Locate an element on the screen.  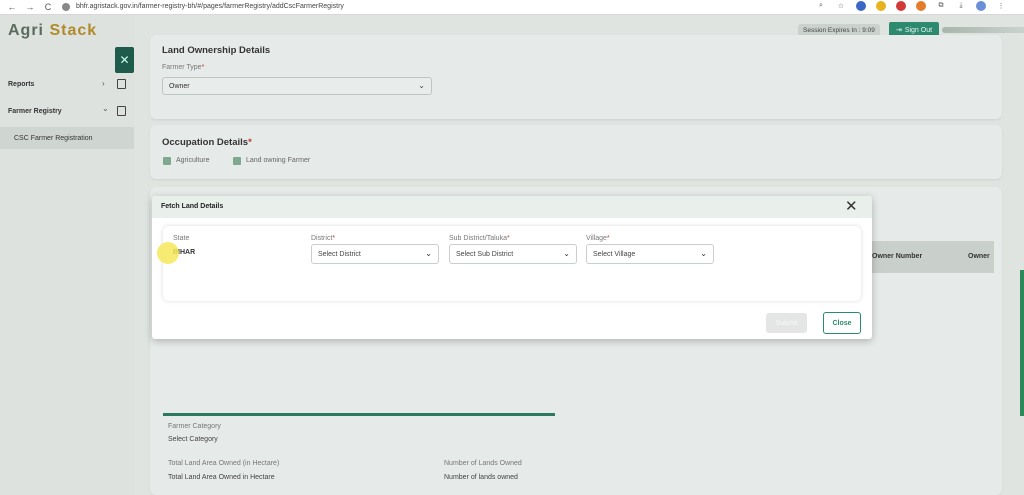
subdistrict-label: Sub District/Taluka* is located at coordinates (479, 238).